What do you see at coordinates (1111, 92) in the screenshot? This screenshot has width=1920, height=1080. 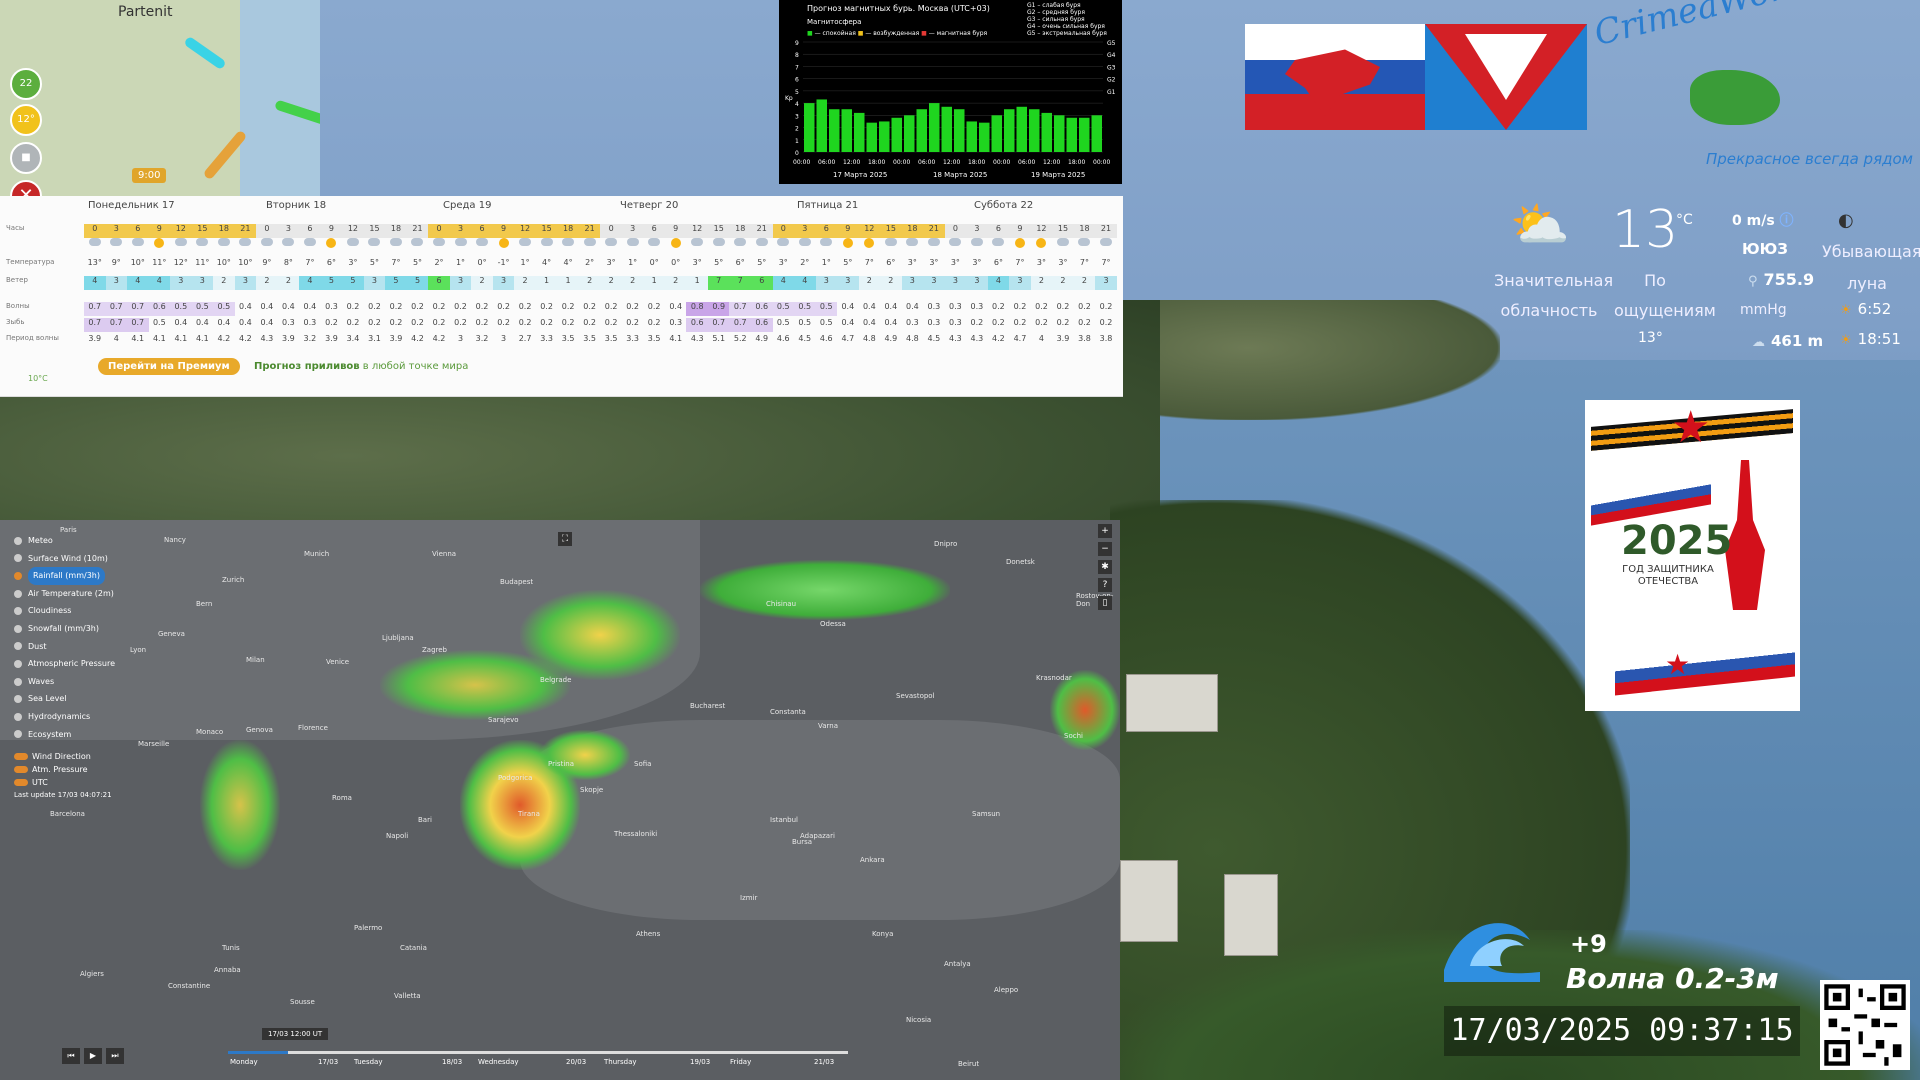 I see `g-tick: G1` at bounding box center [1111, 92].